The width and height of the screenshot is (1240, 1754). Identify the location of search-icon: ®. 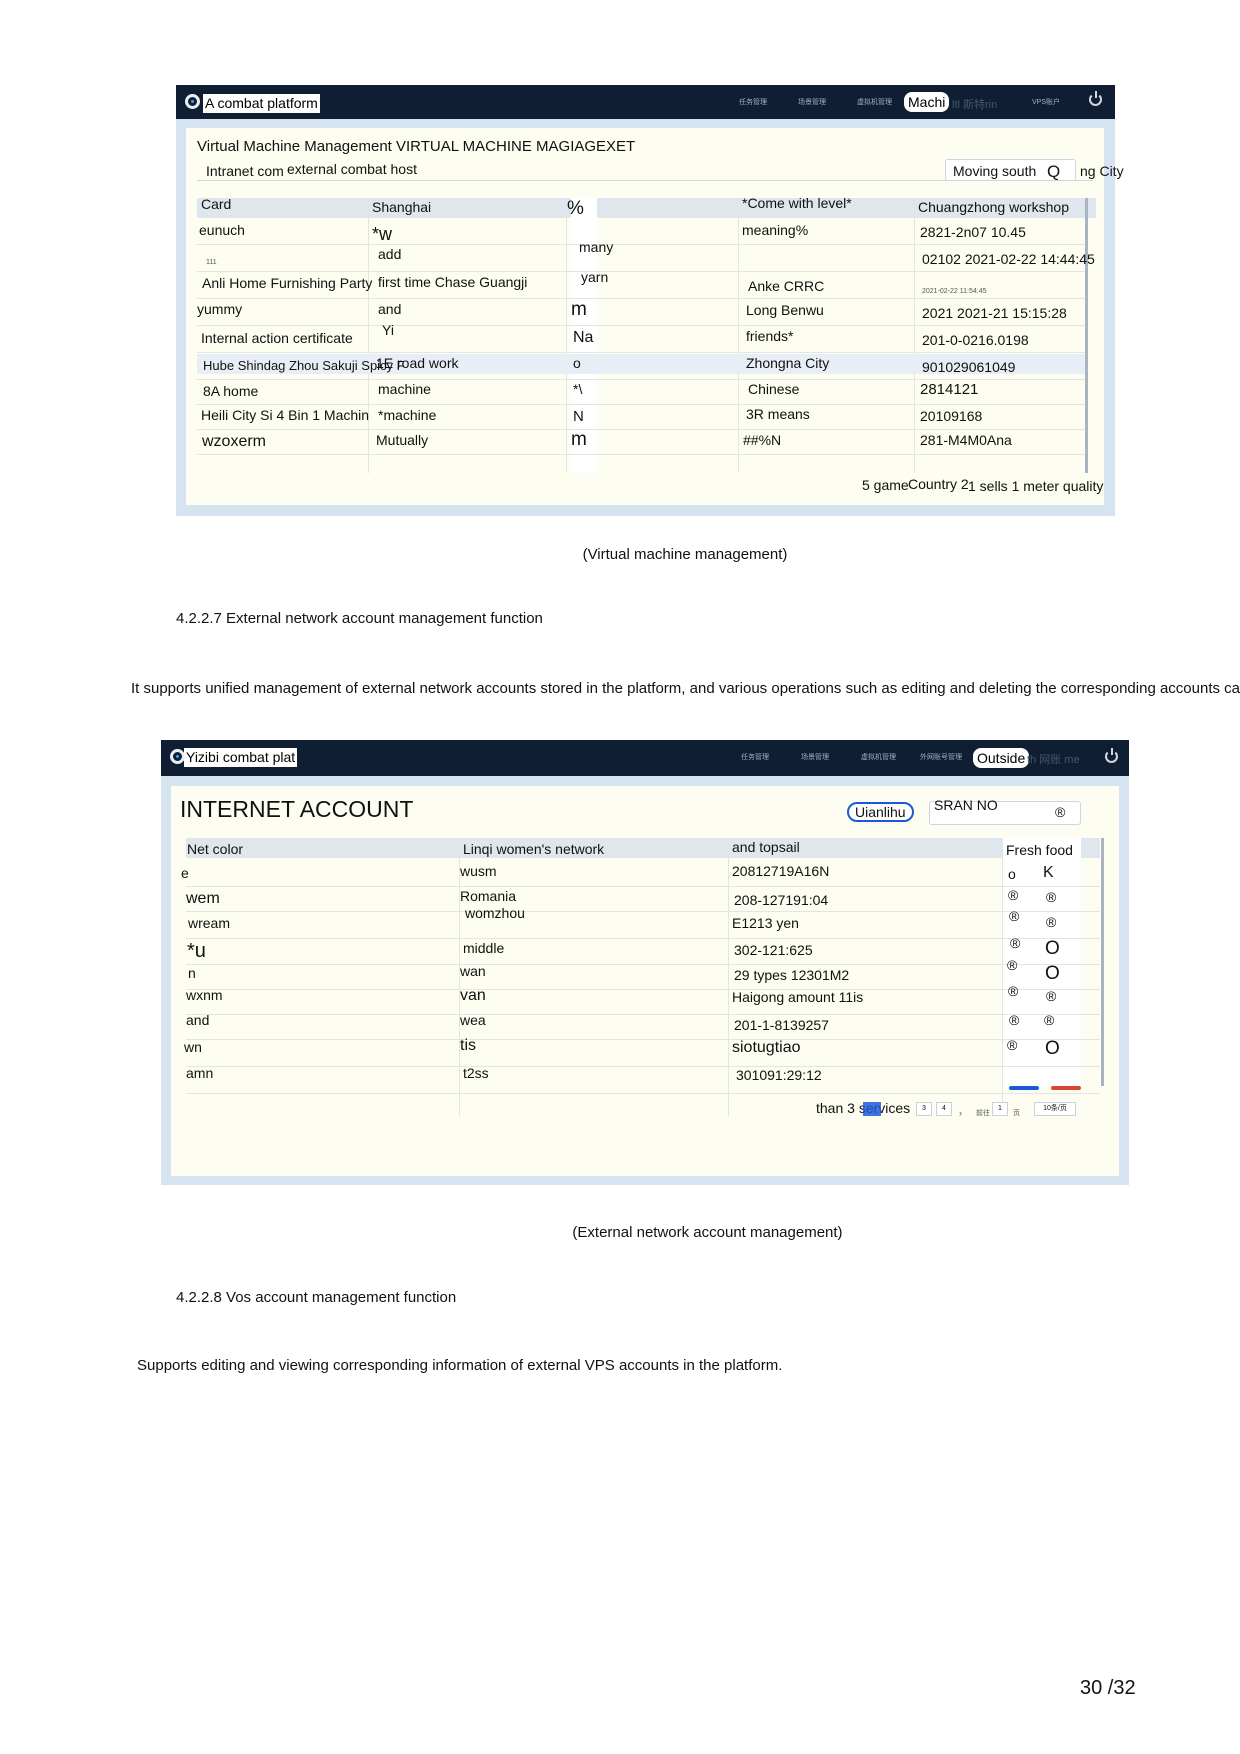
(1060, 812).